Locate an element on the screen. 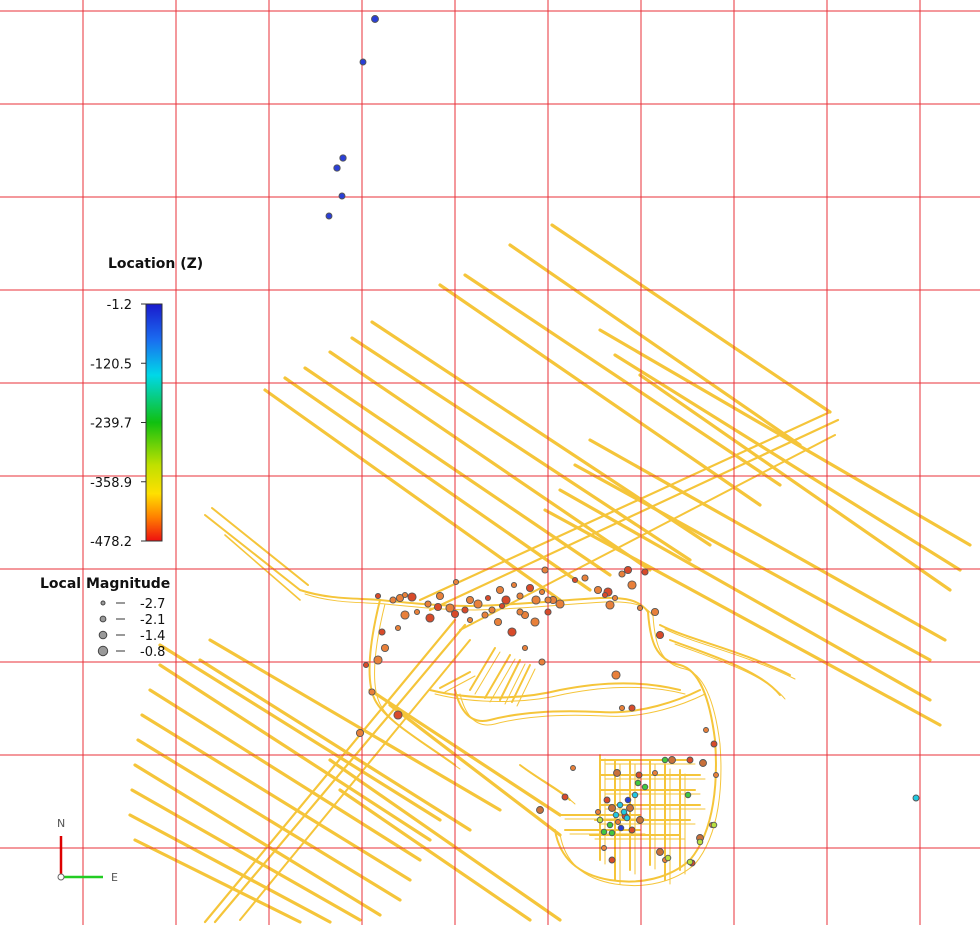 The height and width of the screenshot is (925, 980). magnitude-label: -0.8 is located at coordinates (152, 652).